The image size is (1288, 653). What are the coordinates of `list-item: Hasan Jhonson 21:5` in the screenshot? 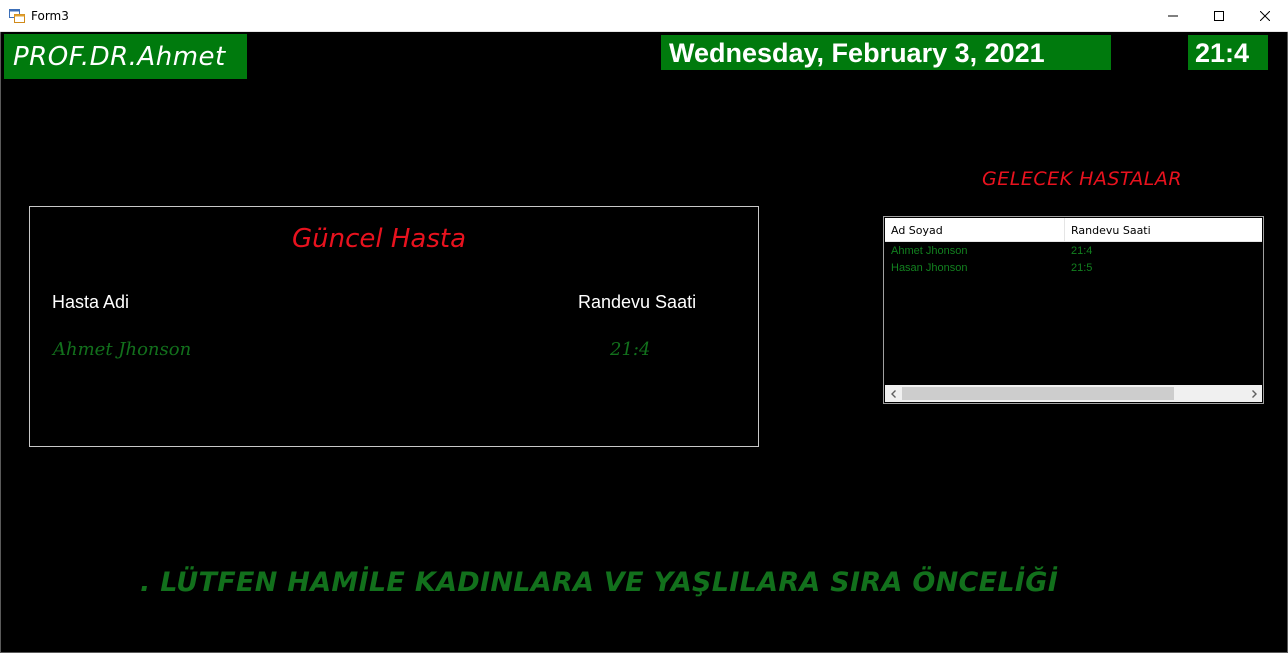 It's located at (1073, 268).